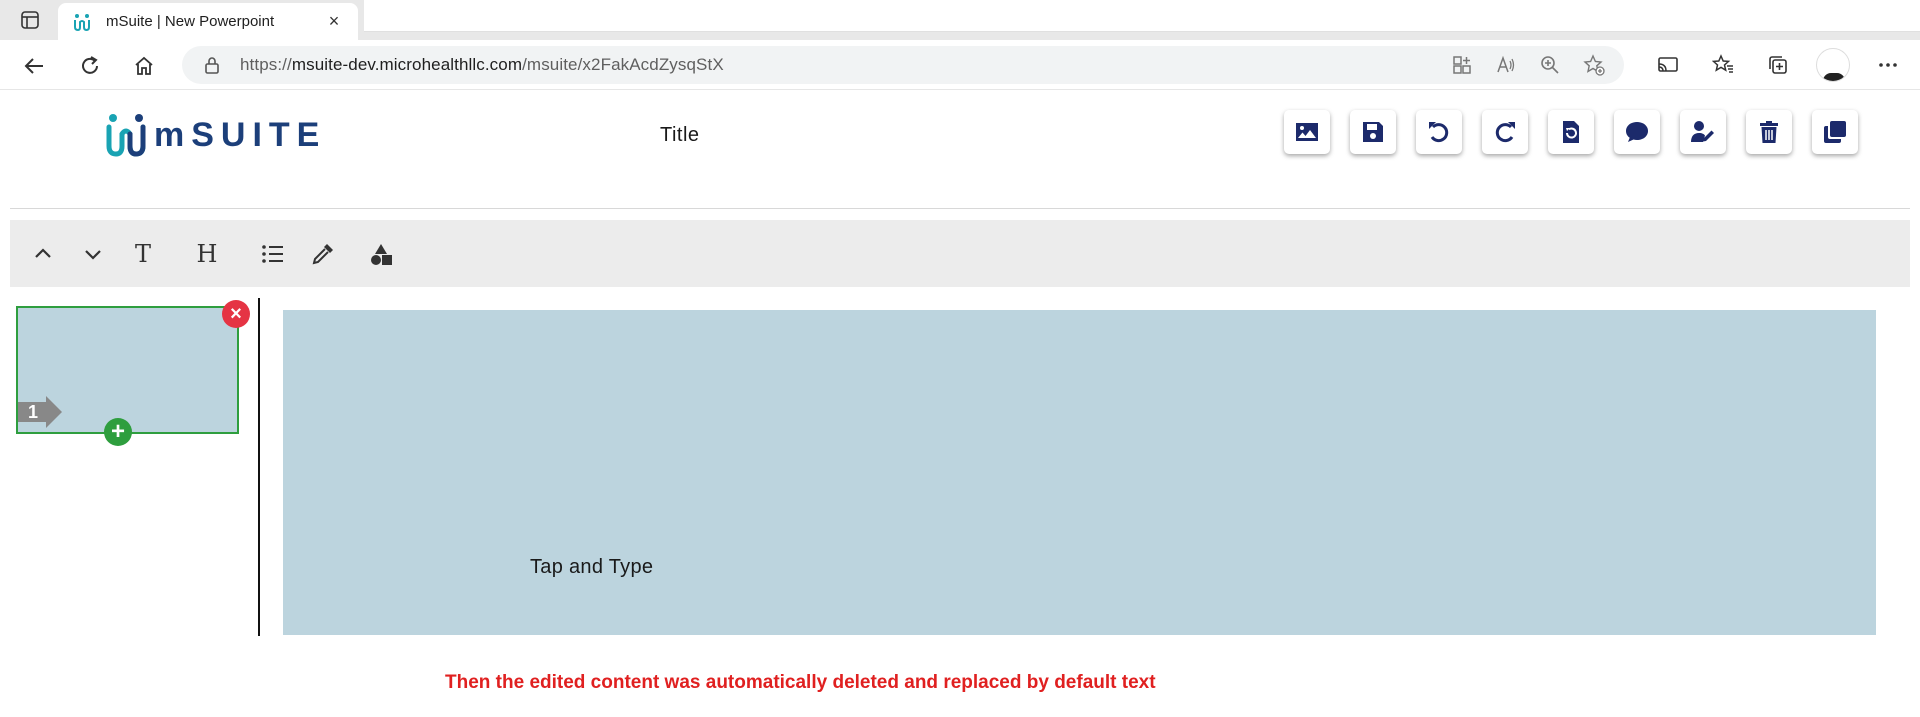  Describe the element at coordinates (334, 21) in the screenshot. I see `tab-close-icon: ×` at that location.